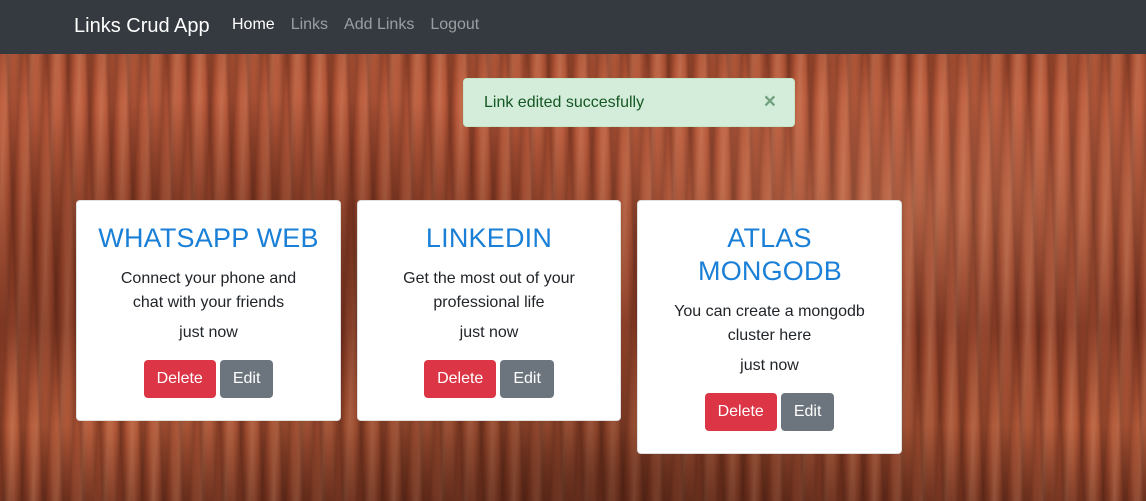  What do you see at coordinates (208, 238) in the screenshot?
I see `card-title: WHATSAPP WEB` at bounding box center [208, 238].